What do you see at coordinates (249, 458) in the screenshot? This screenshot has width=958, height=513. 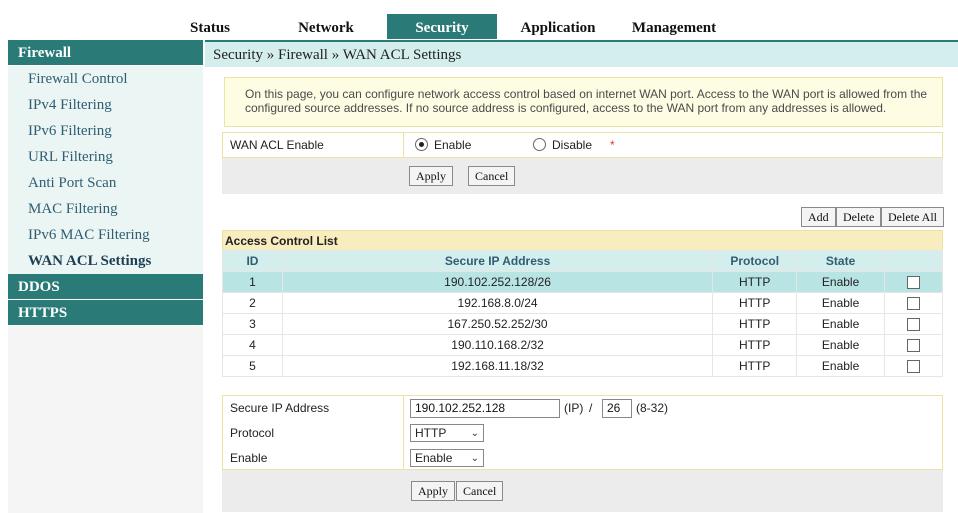 I see `enable-label: Enable` at bounding box center [249, 458].